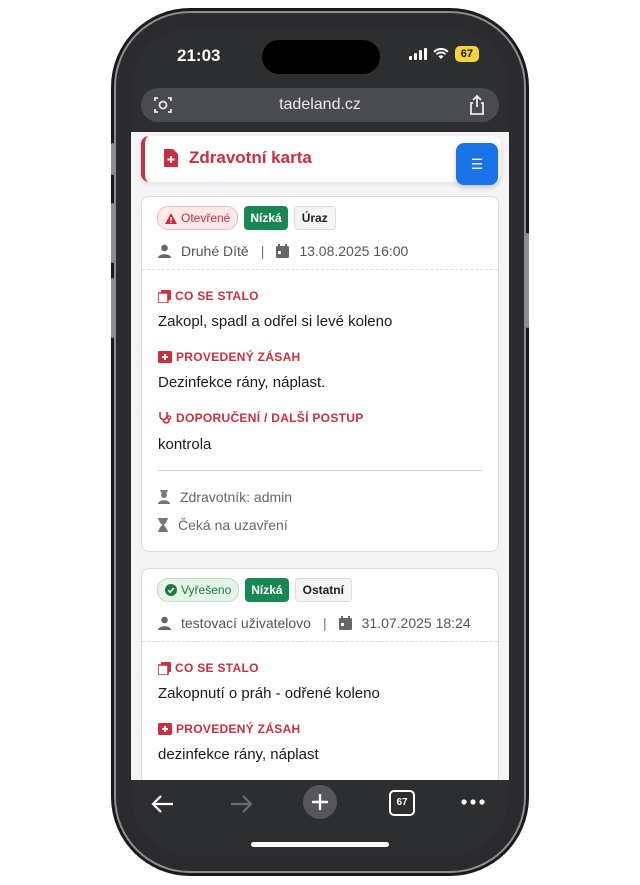 The width and height of the screenshot is (640, 885). What do you see at coordinates (163, 525) in the screenshot?
I see `hourglass-icon` at bounding box center [163, 525].